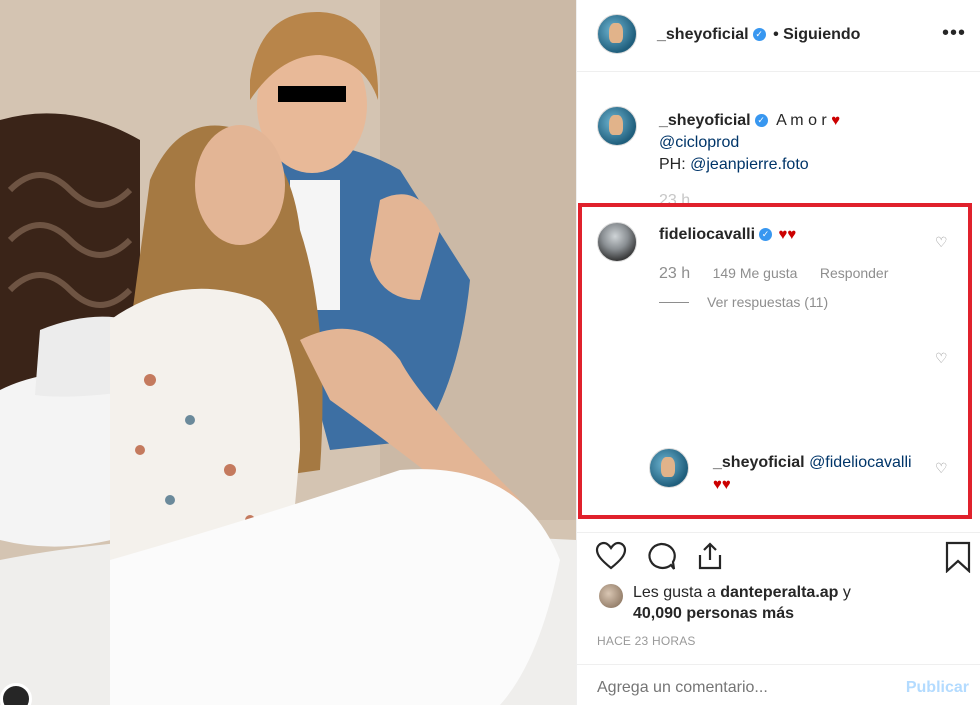  Describe the element at coordinates (801, 120) in the screenshot. I see `caption-text: A m o r` at that location.